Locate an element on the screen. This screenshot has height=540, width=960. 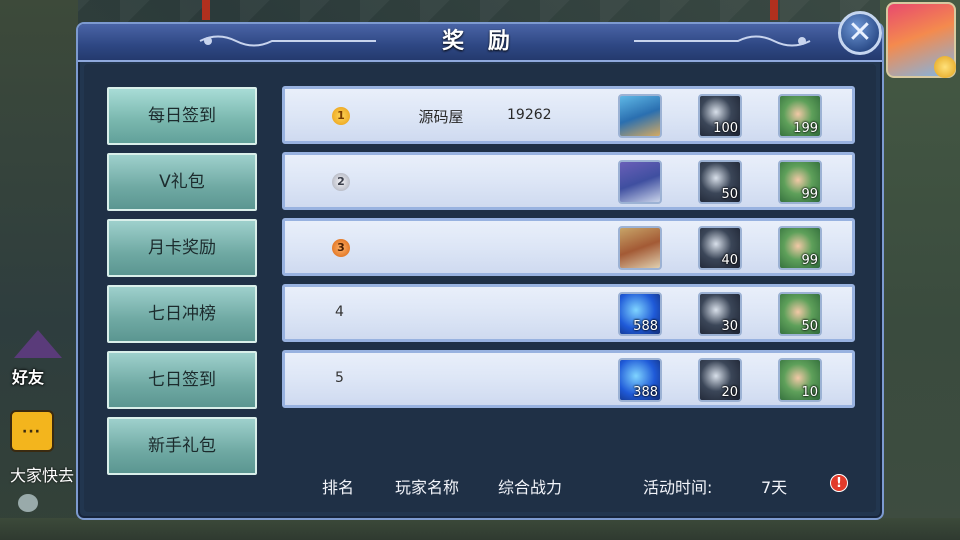
gift-bag-icon: 199 is located at coordinates (800, 116).